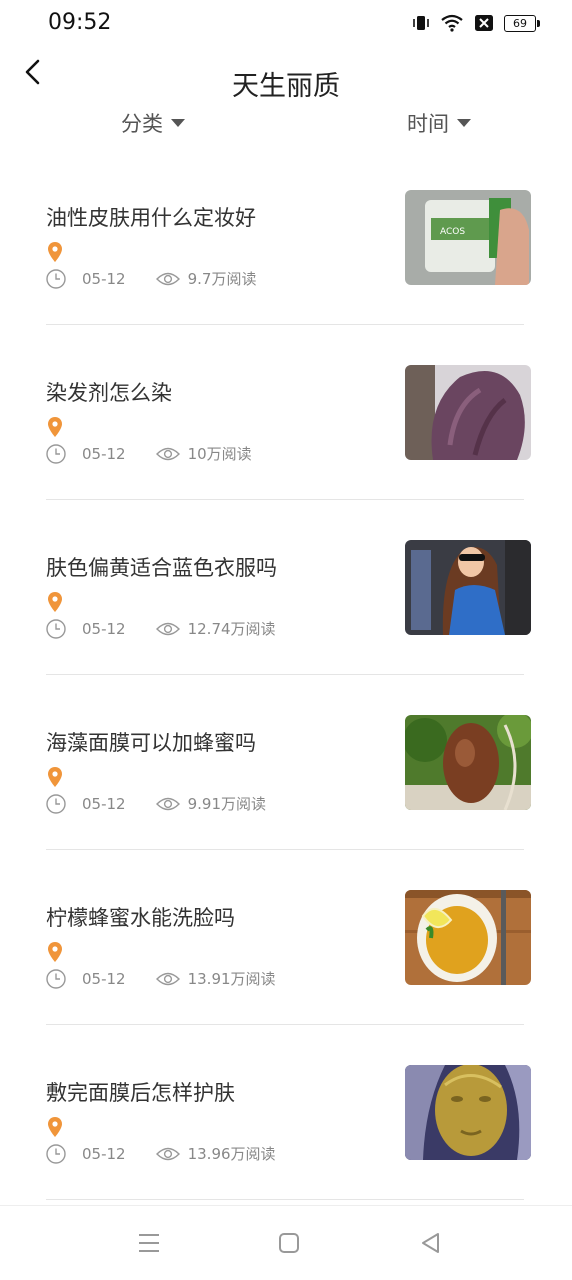  What do you see at coordinates (286, 762) in the screenshot?
I see `list-item: 海藻面膜可以加蜂蜜吗 05-12 9.91万阅读` at bounding box center [286, 762].